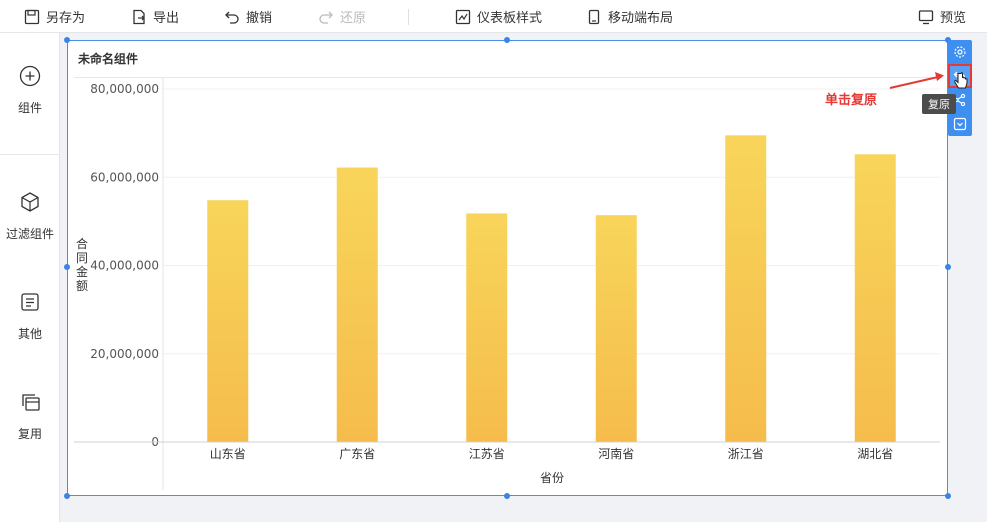 The width and height of the screenshot is (987, 522). I want to click on x-tick-label: 河南省, so click(616, 453).